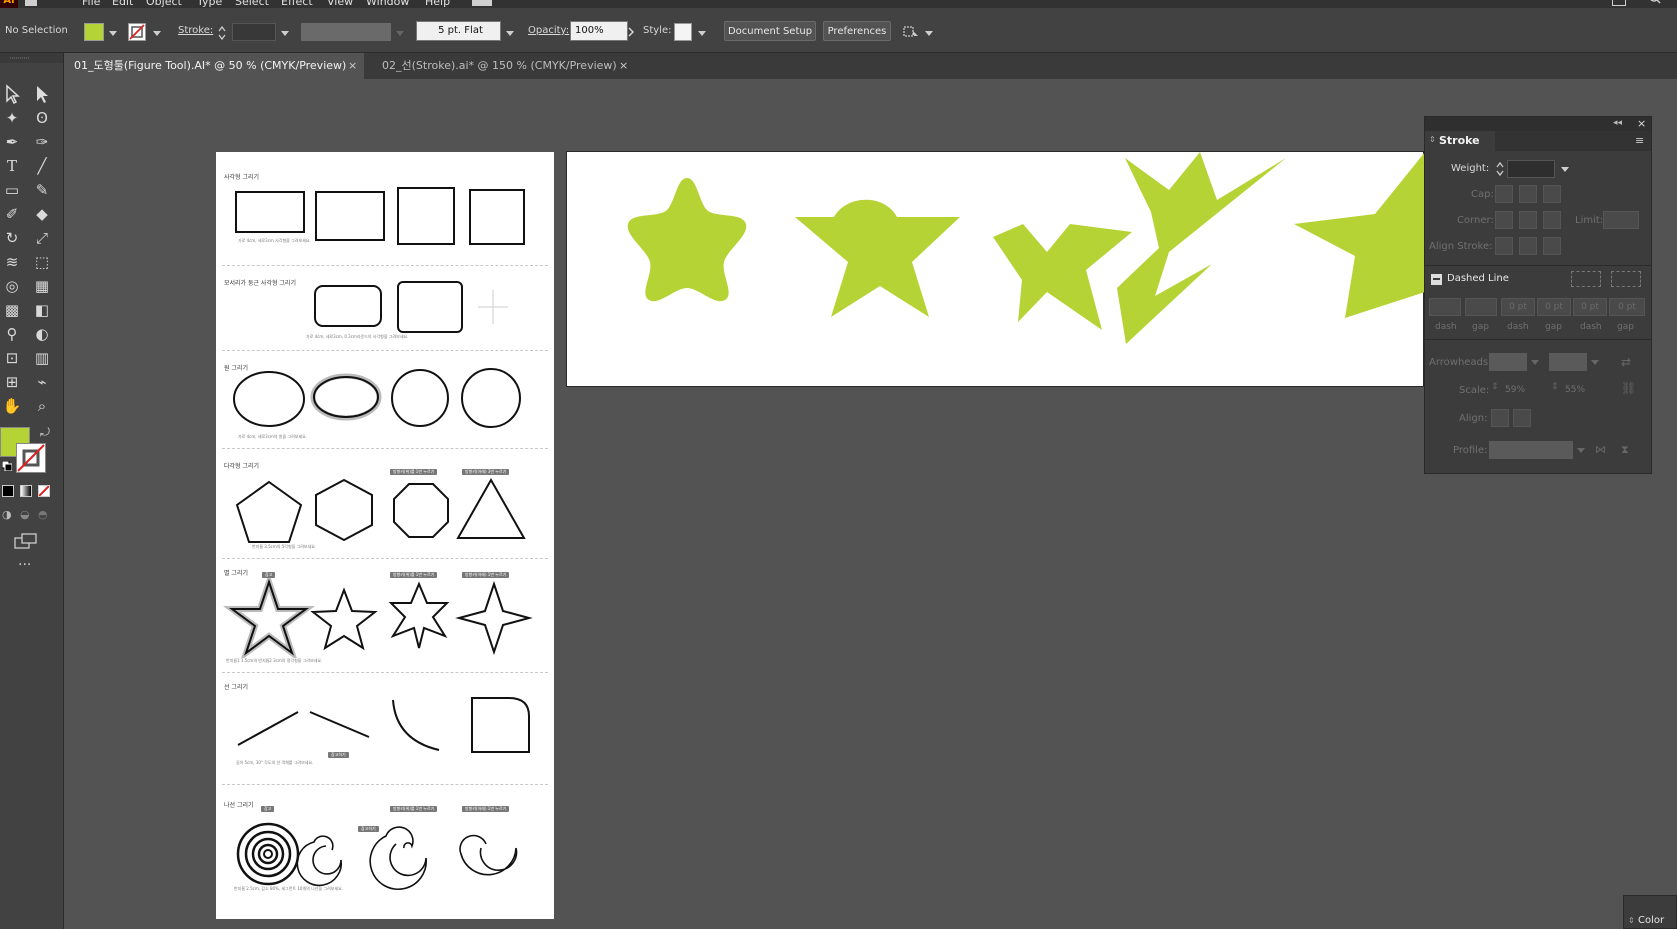 The image size is (1677, 929). What do you see at coordinates (26, 541) in the screenshot?
I see `screen-mode-icon` at bounding box center [26, 541].